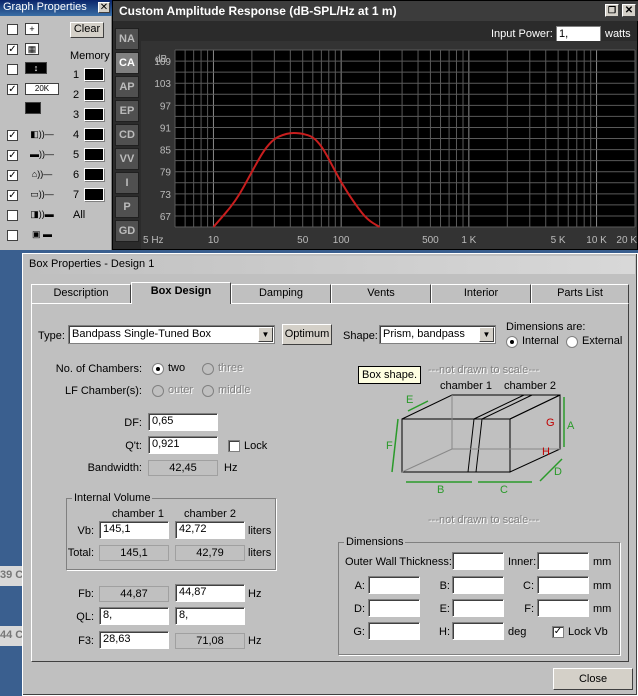 Image resolution: width=638 pixels, height=696 pixels. I want to click on external-radio, so click(572, 342).